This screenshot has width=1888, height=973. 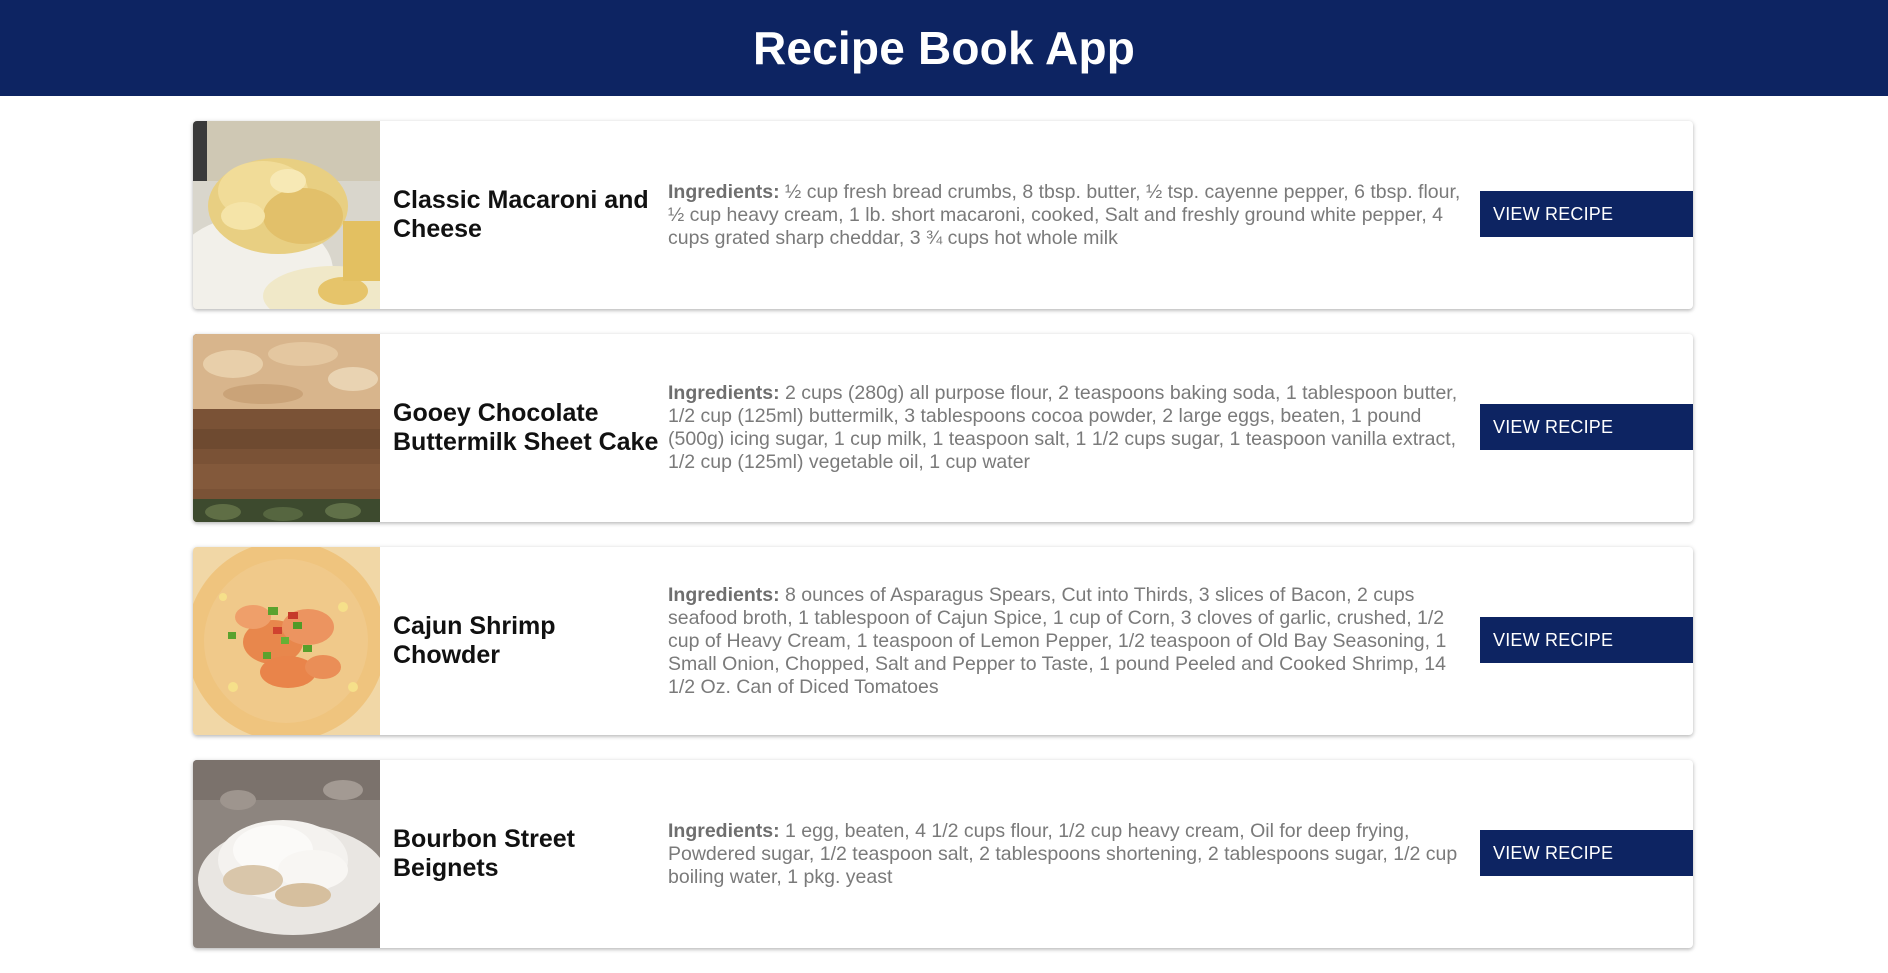 I want to click on shrimp-chowder-photo, so click(x=286, y=641).